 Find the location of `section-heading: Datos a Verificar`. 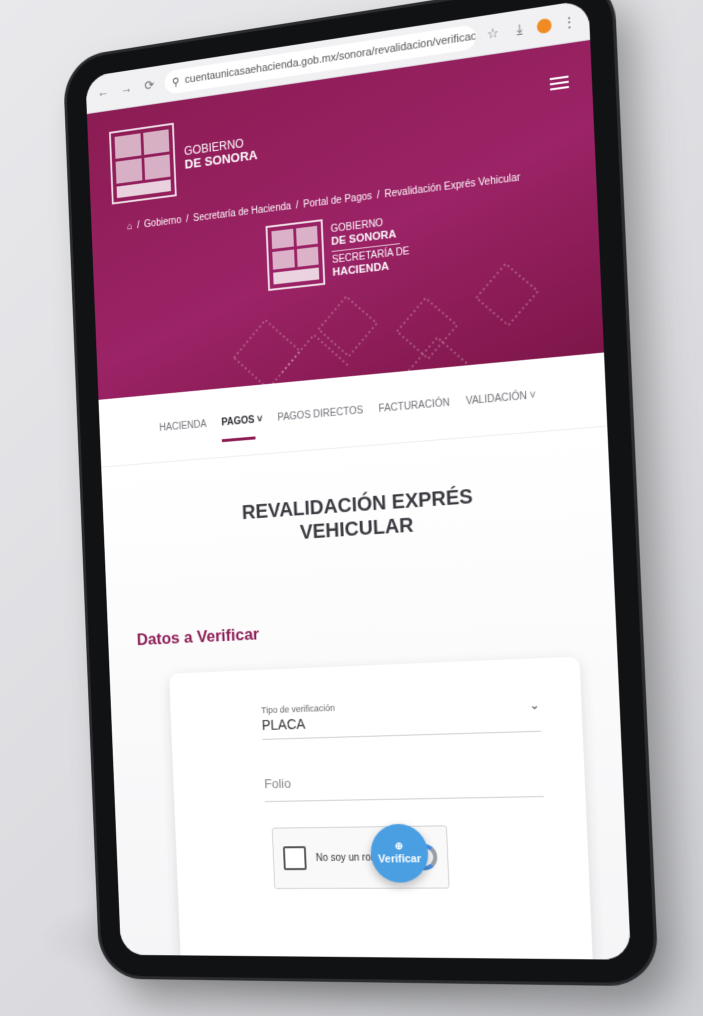

section-heading: Datos a Verificar is located at coordinates (362, 629).